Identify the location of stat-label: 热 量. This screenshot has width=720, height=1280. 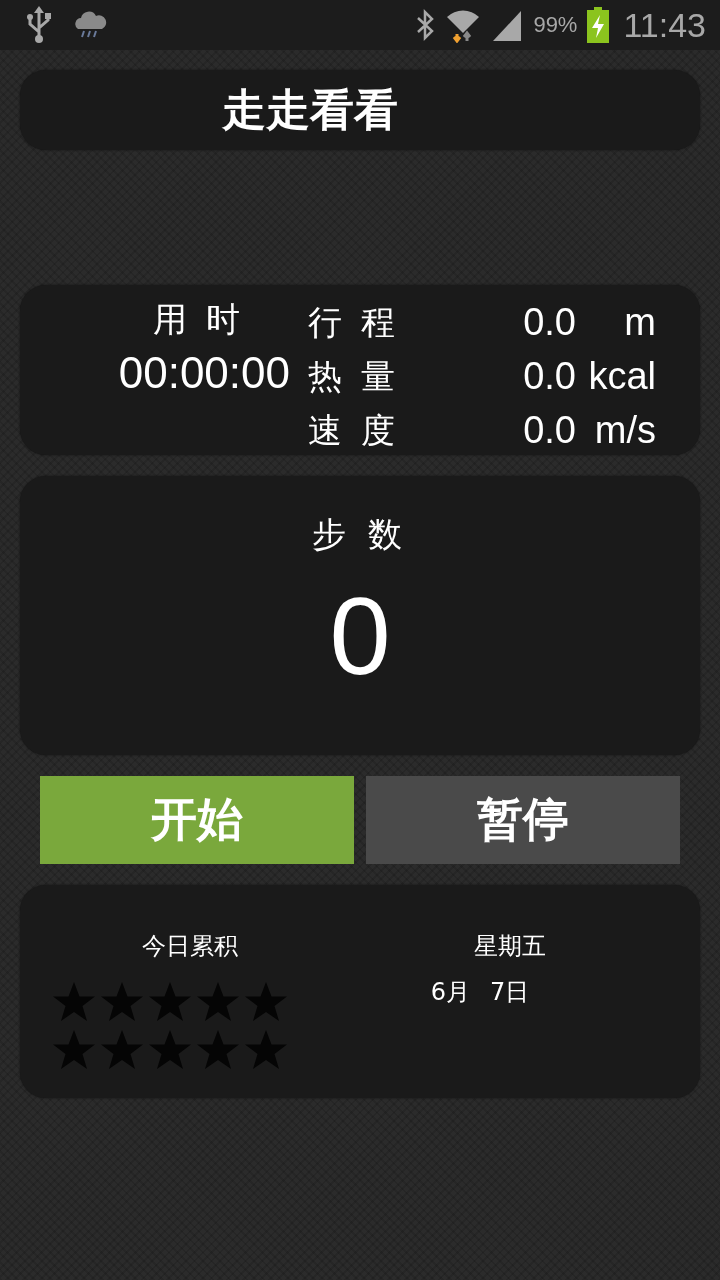
(353, 376).